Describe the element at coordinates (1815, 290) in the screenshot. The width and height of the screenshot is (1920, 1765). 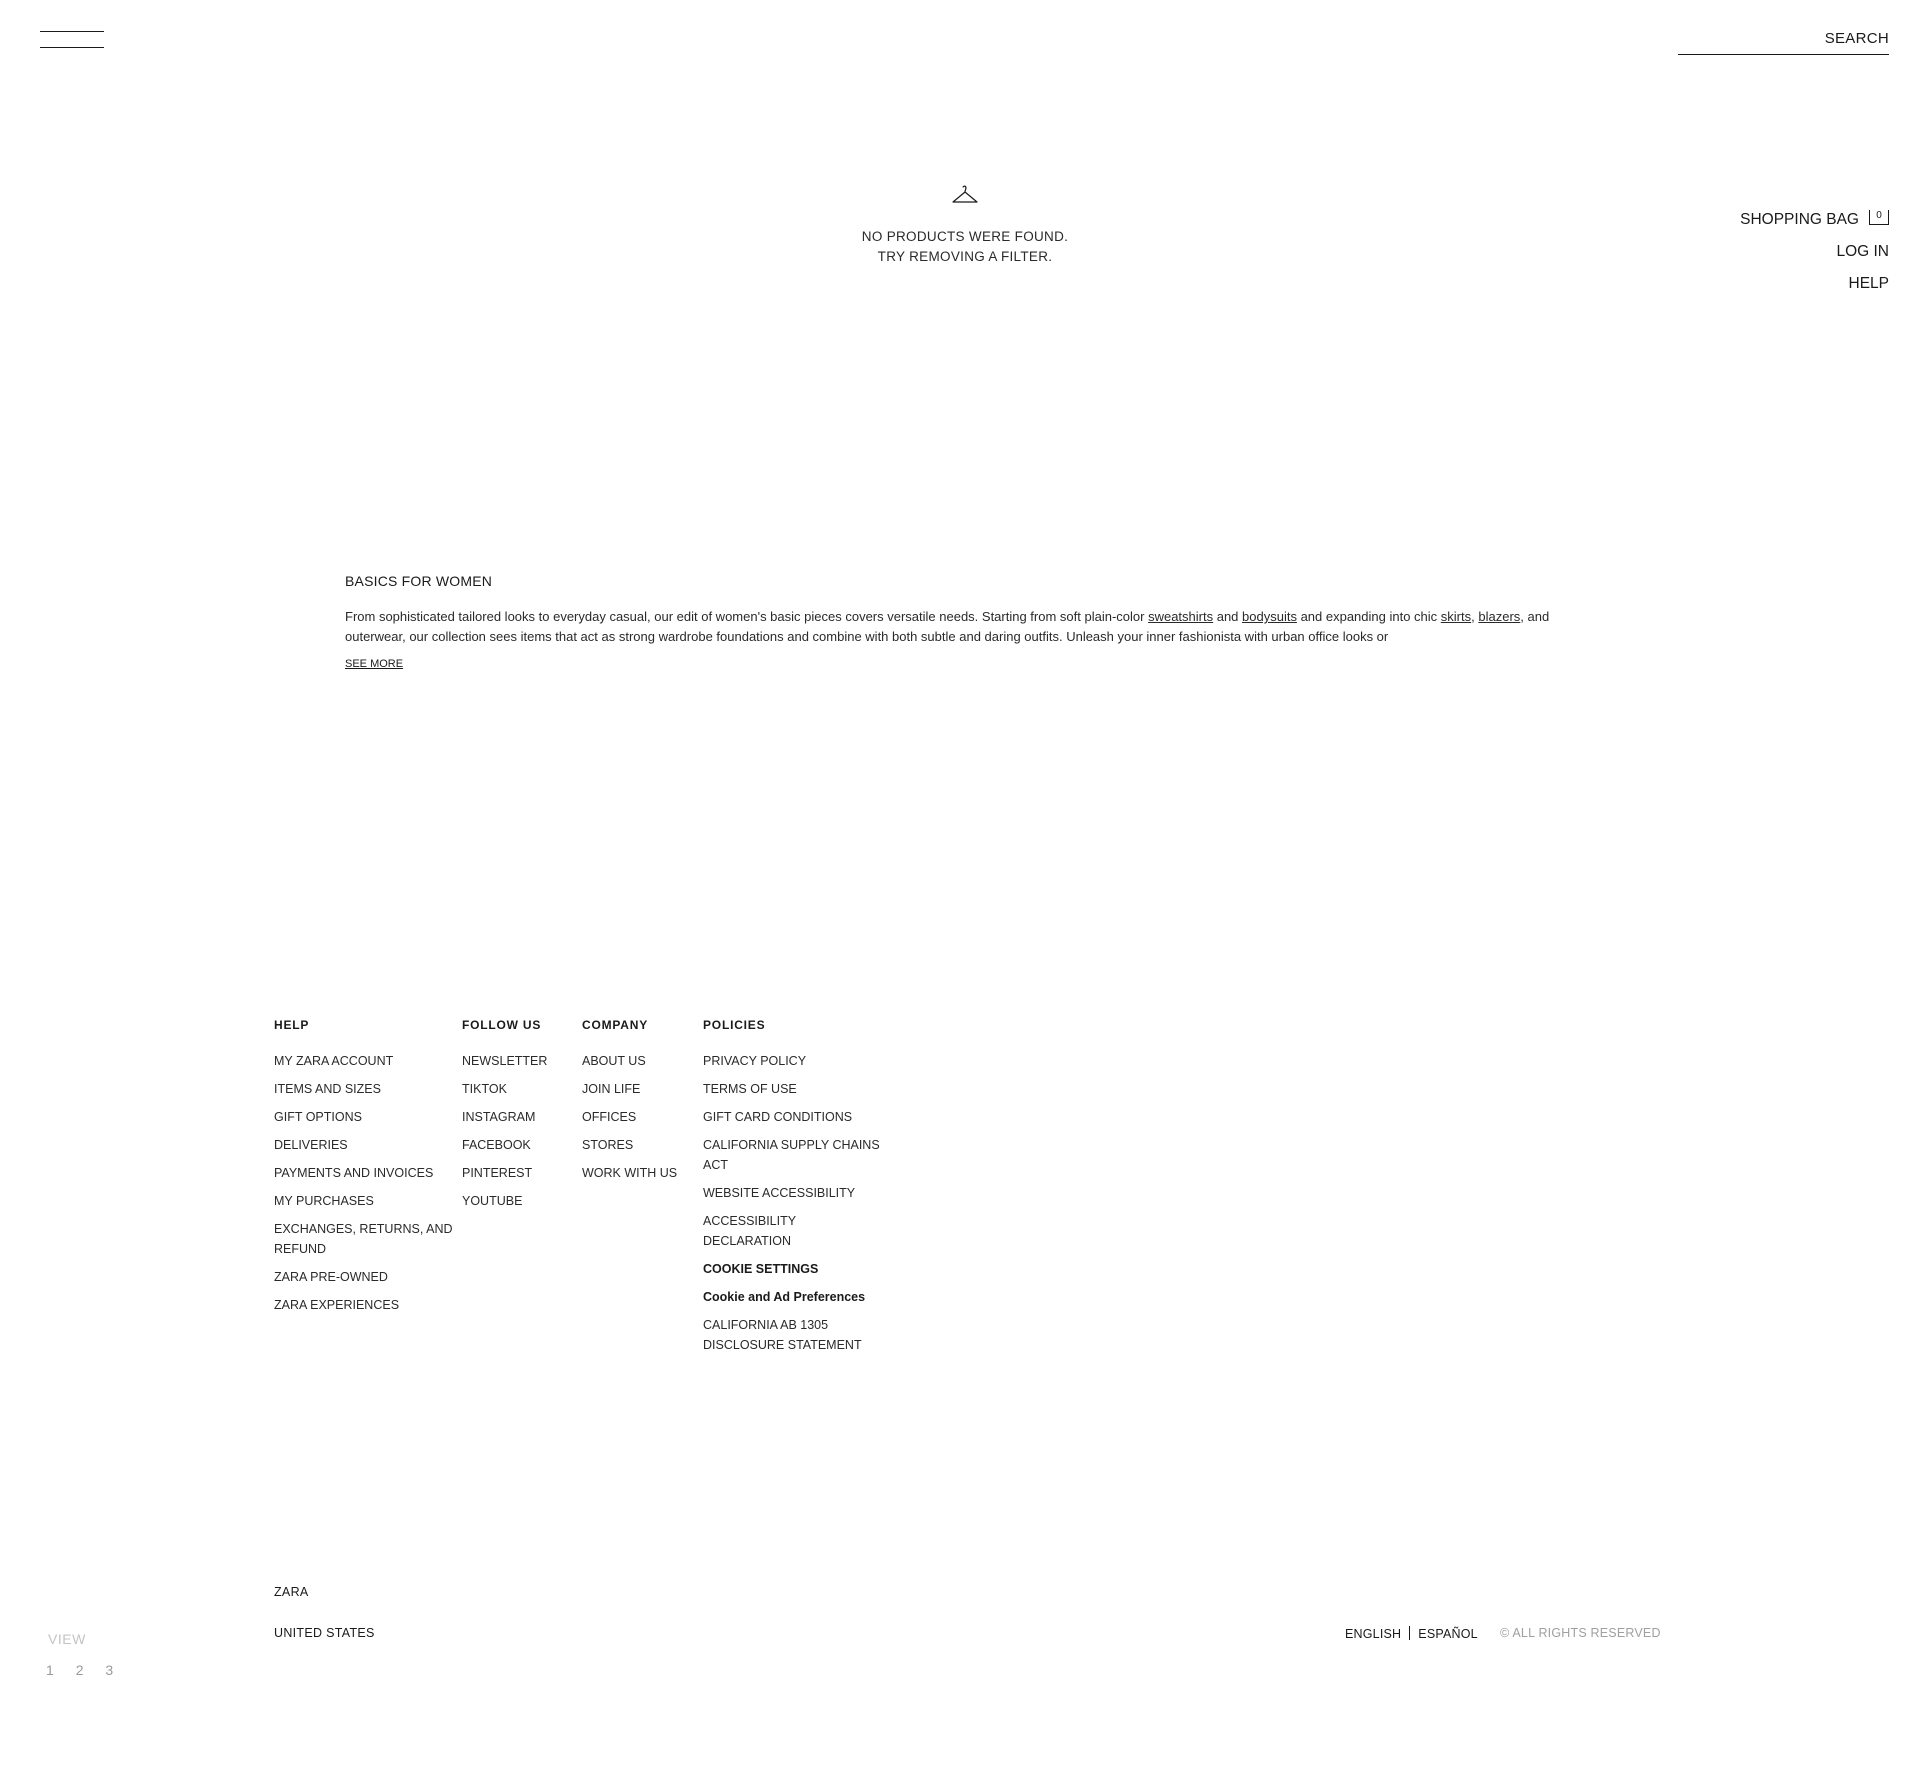
I see `help-link: HELP` at that location.